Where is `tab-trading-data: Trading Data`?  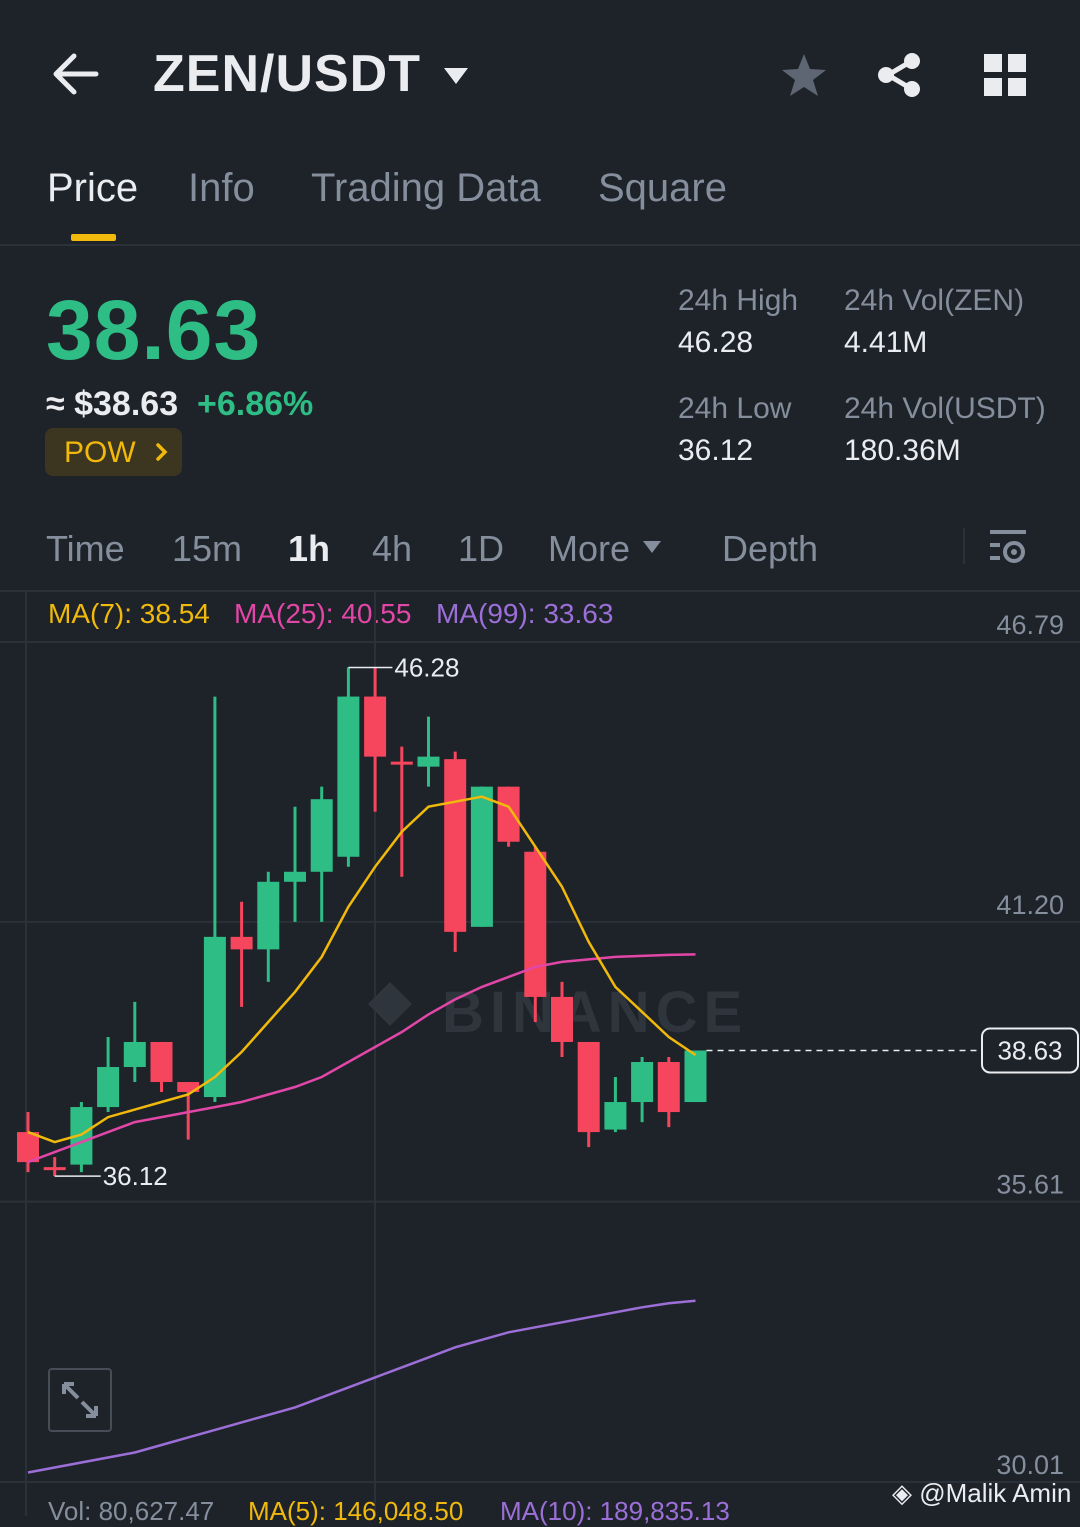 tab-trading-data: Trading Data is located at coordinates (426, 188).